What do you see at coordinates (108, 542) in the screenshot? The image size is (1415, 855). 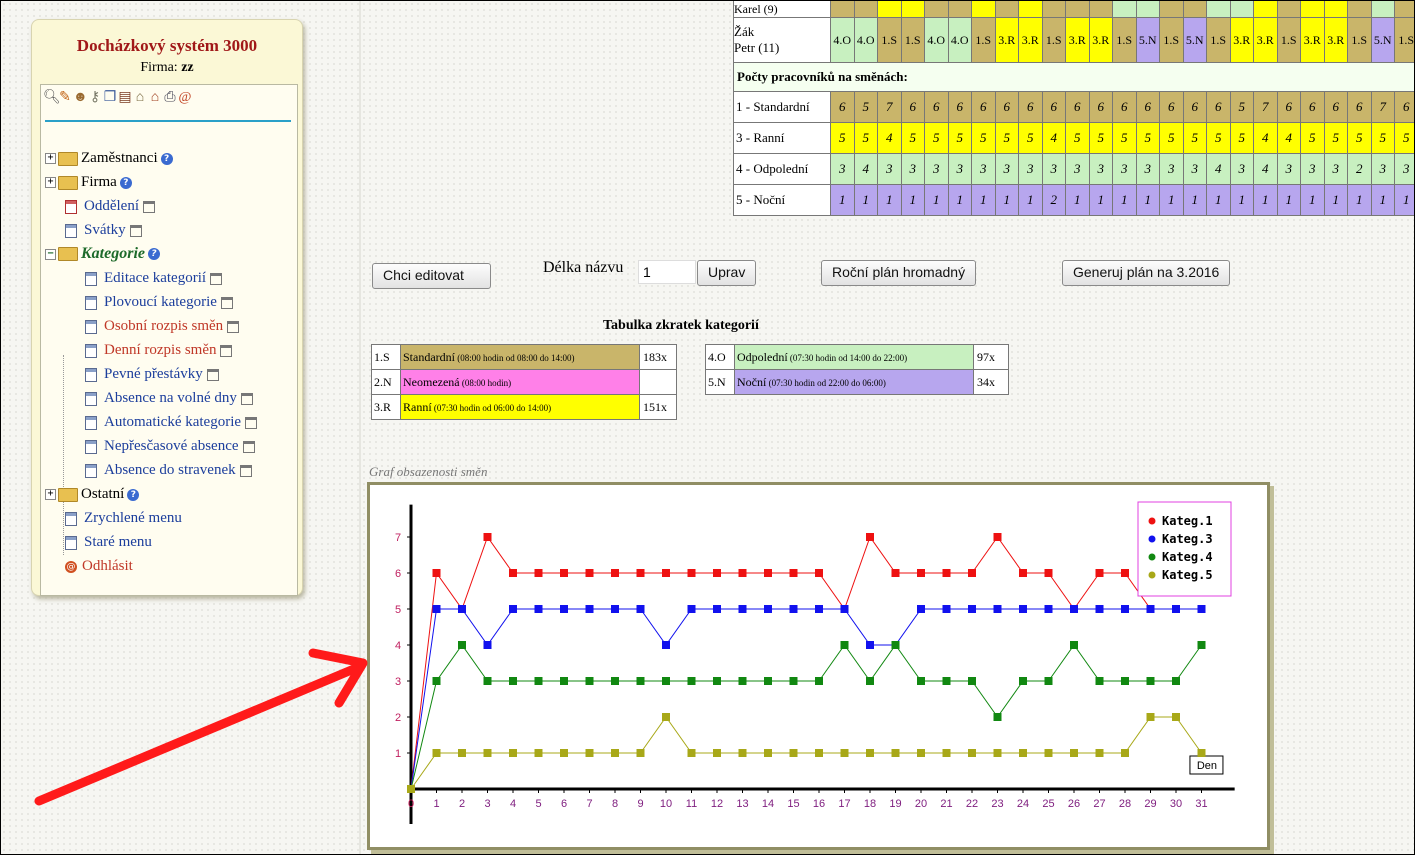 I see `sidebar-item-stare-menu: Staré menu` at bounding box center [108, 542].